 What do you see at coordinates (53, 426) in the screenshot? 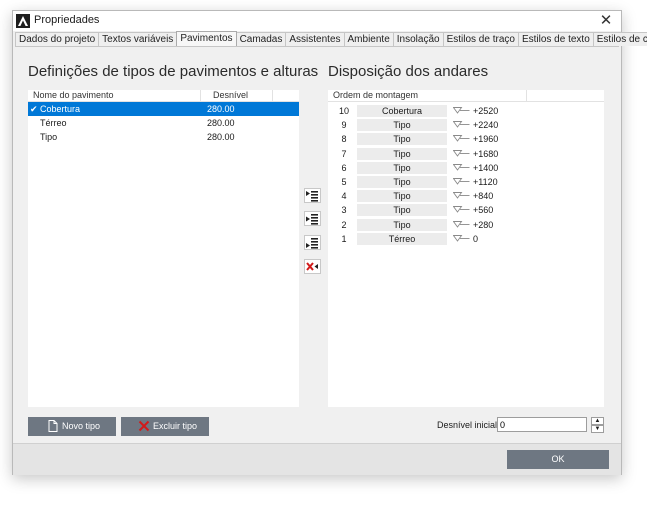
I see `new-document-icon` at bounding box center [53, 426].